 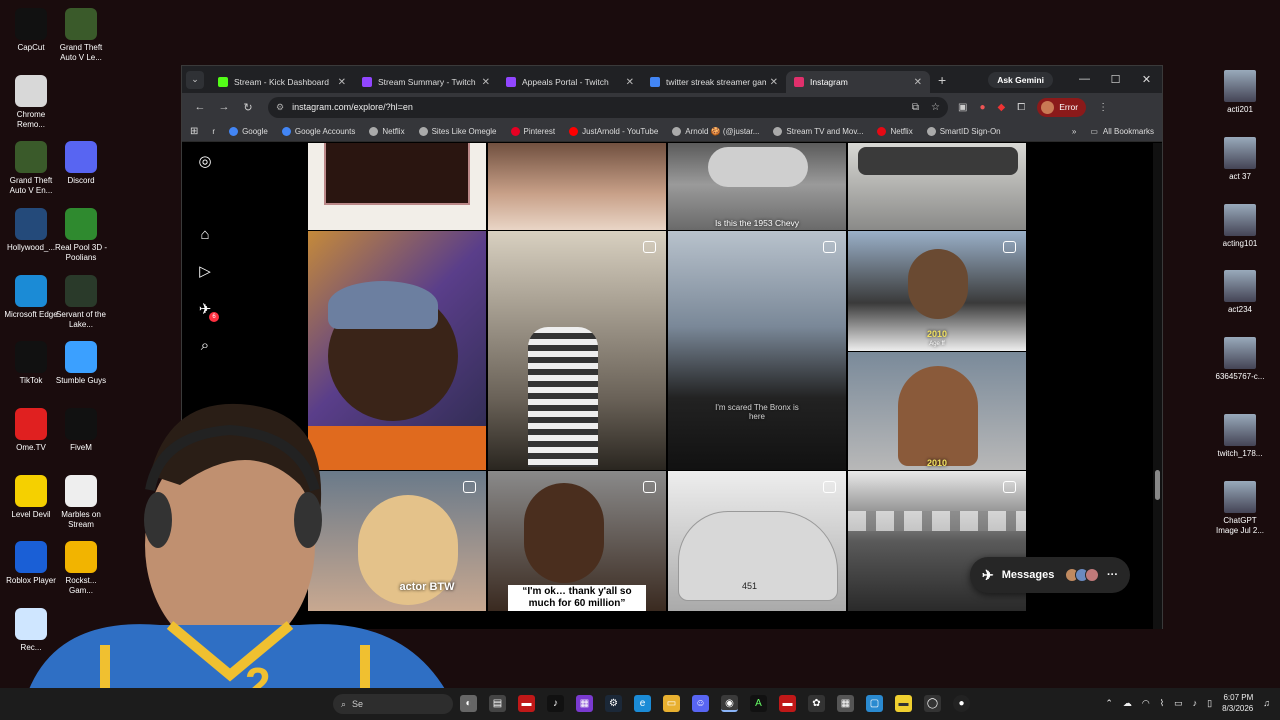 What do you see at coordinates (642, 703) in the screenshot?
I see `edge-icon: e` at bounding box center [642, 703].